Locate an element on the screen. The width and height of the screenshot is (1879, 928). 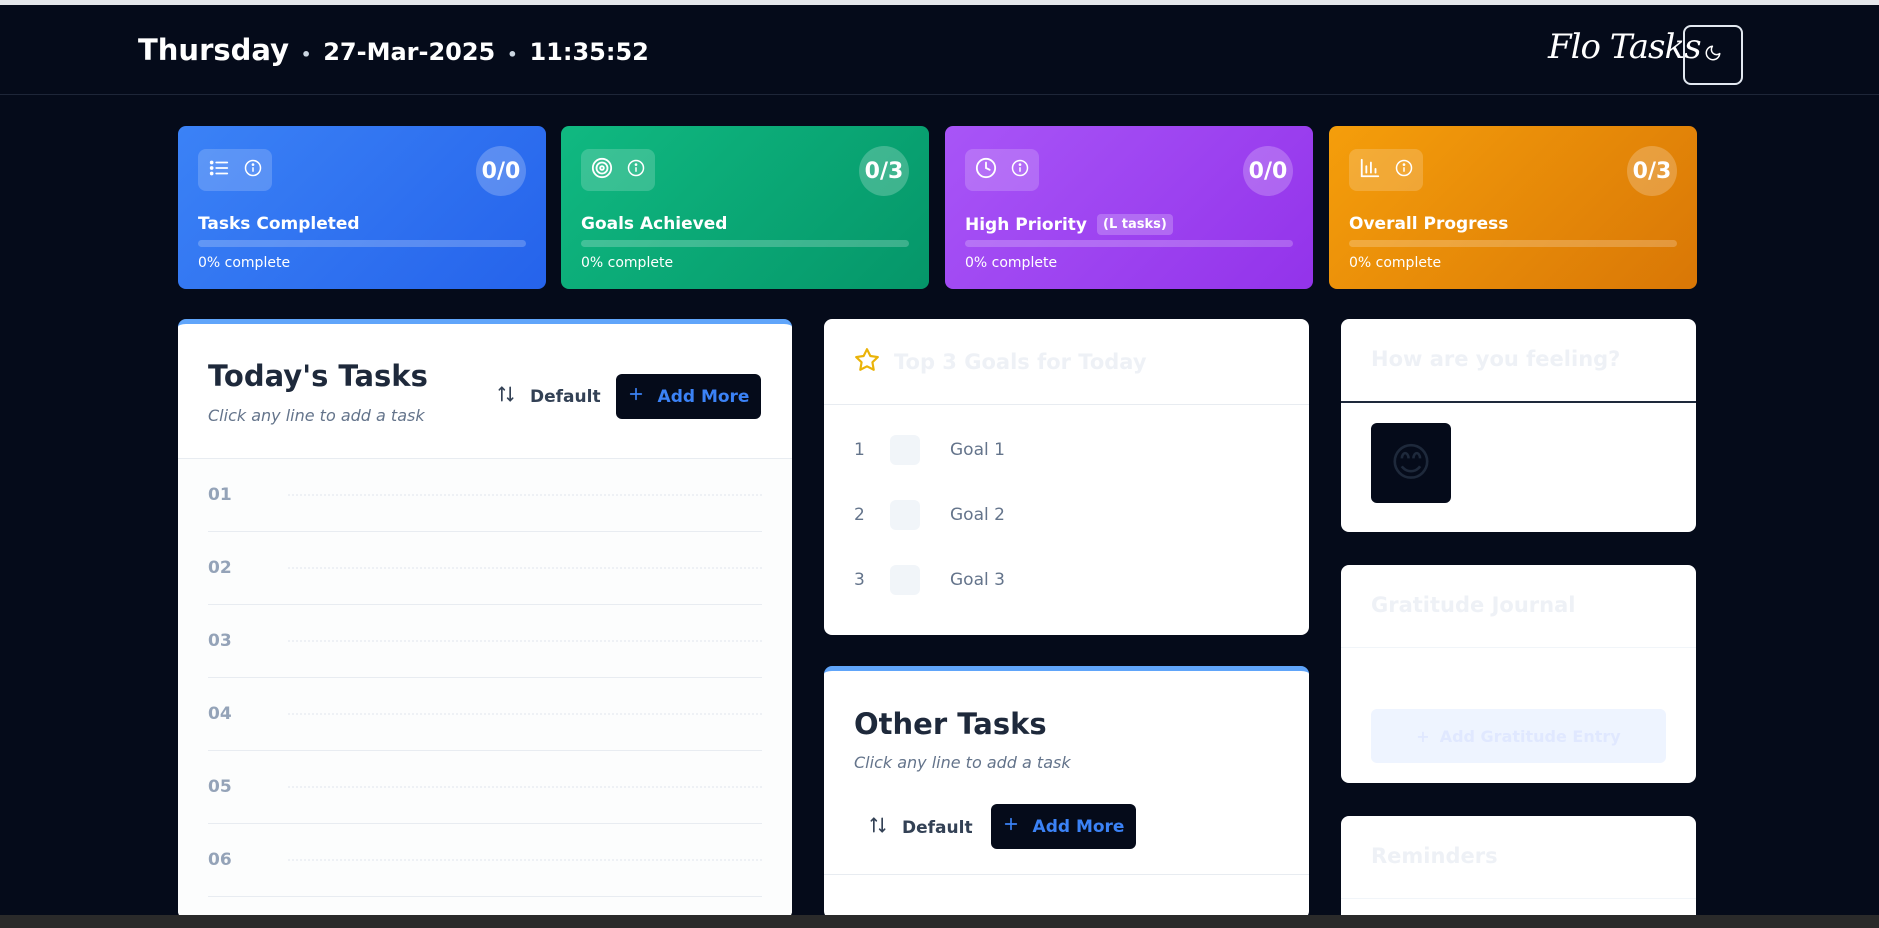
goals-header: Top 3 Goals for Today is located at coordinates (1000, 362).